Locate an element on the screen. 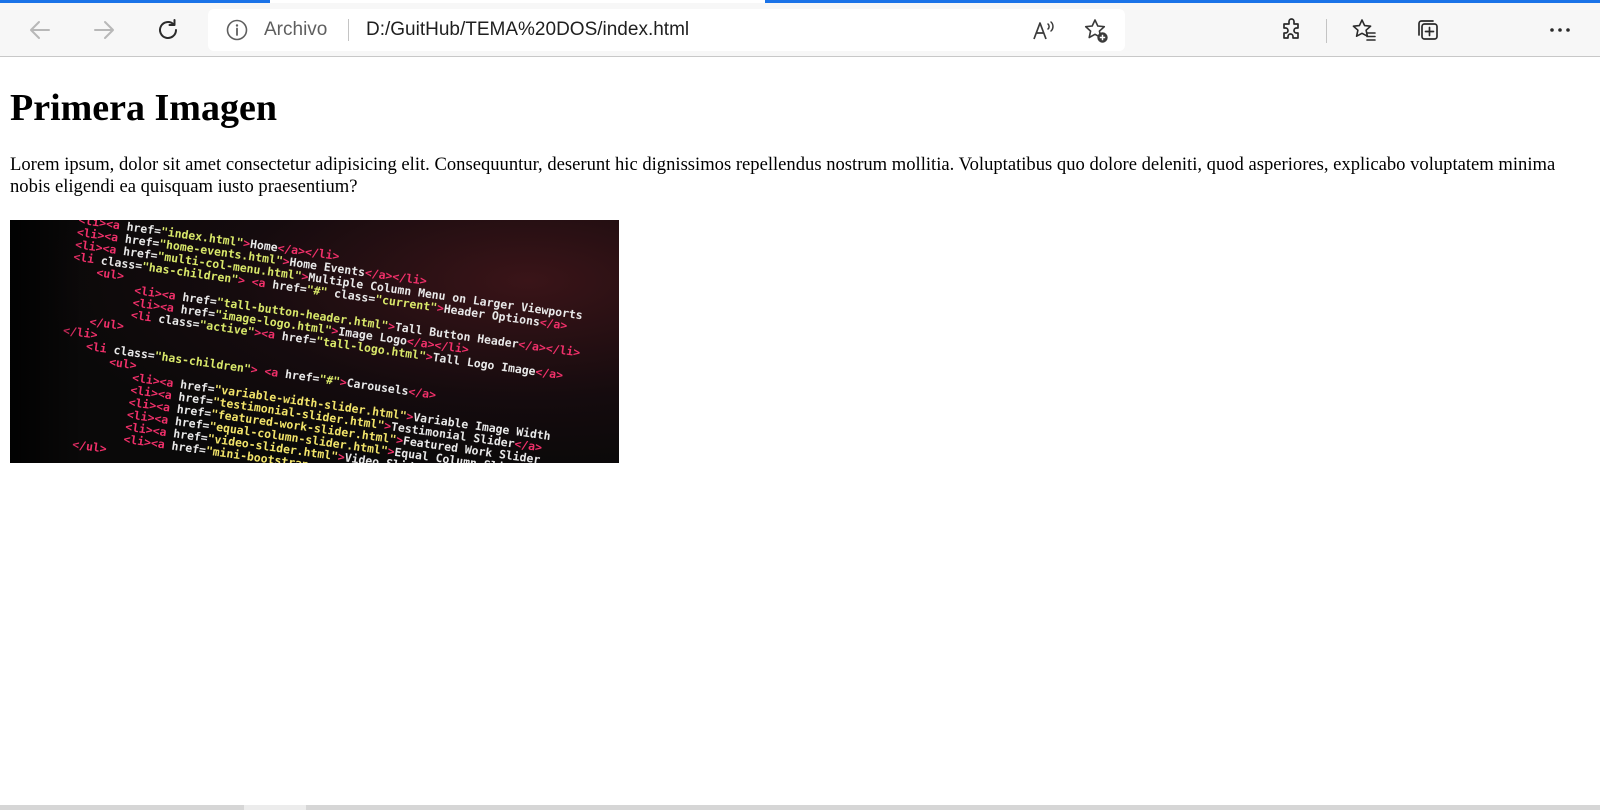 The height and width of the screenshot is (810, 1600). forward-button is located at coordinates (104, 30).